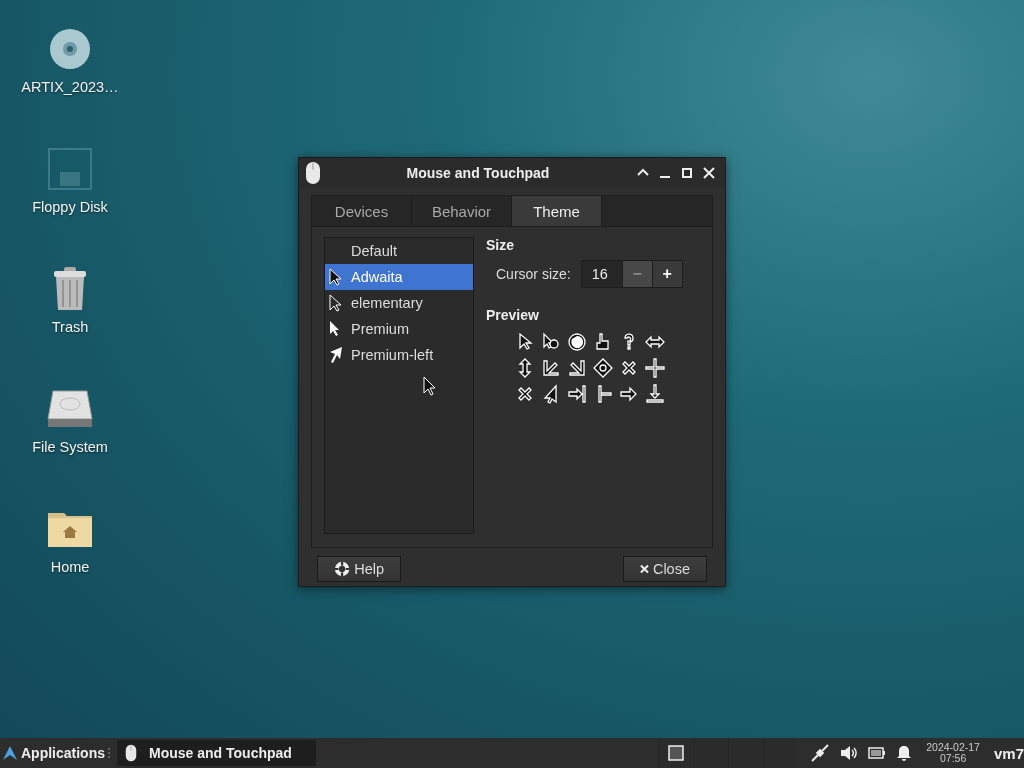 The width and height of the screenshot is (1024, 768). What do you see at coordinates (70, 327) in the screenshot?
I see `desktop-icon-label: Trash` at bounding box center [70, 327].